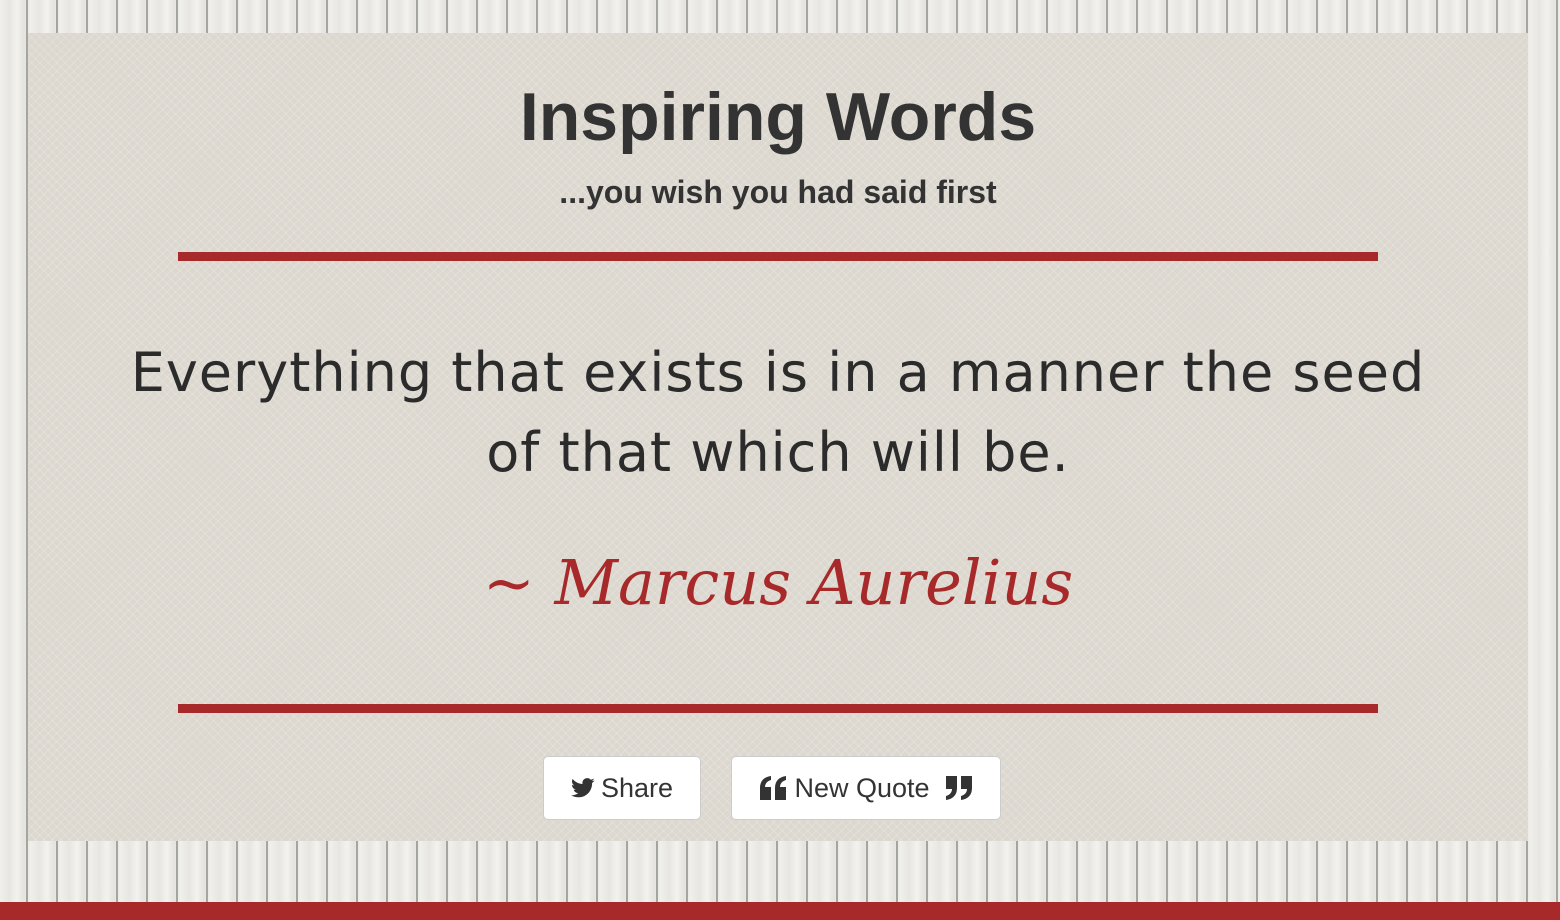 The image size is (1560, 920). What do you see at coordinates (958, 788) in the screenshot?
I see `quote-right-icon` at bounding box center [958, 788].